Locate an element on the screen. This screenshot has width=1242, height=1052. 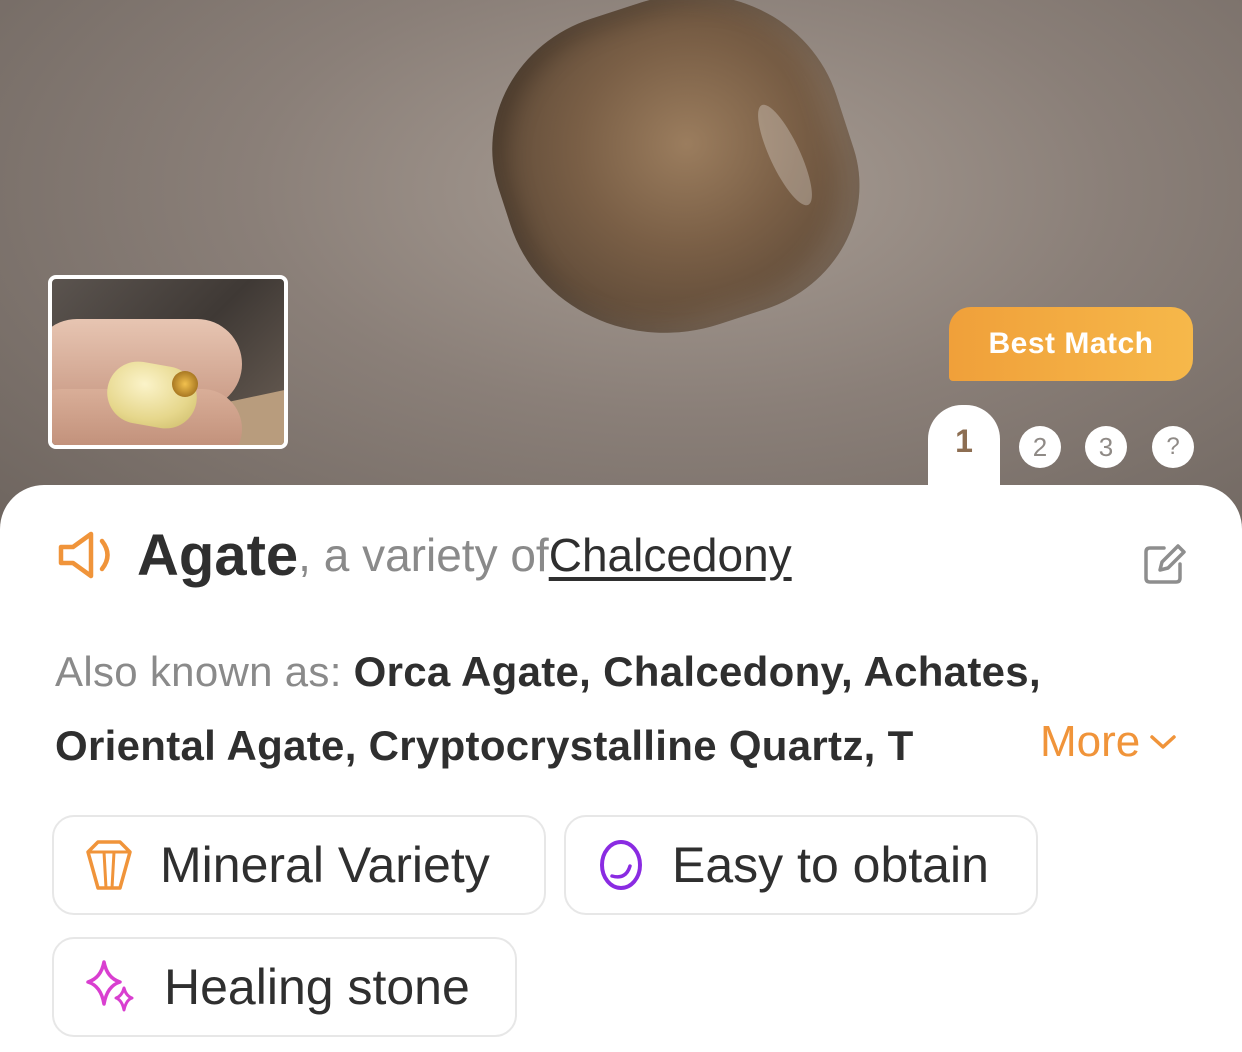
best-match-badge: Best Match is located at coordinates (1071, 344).